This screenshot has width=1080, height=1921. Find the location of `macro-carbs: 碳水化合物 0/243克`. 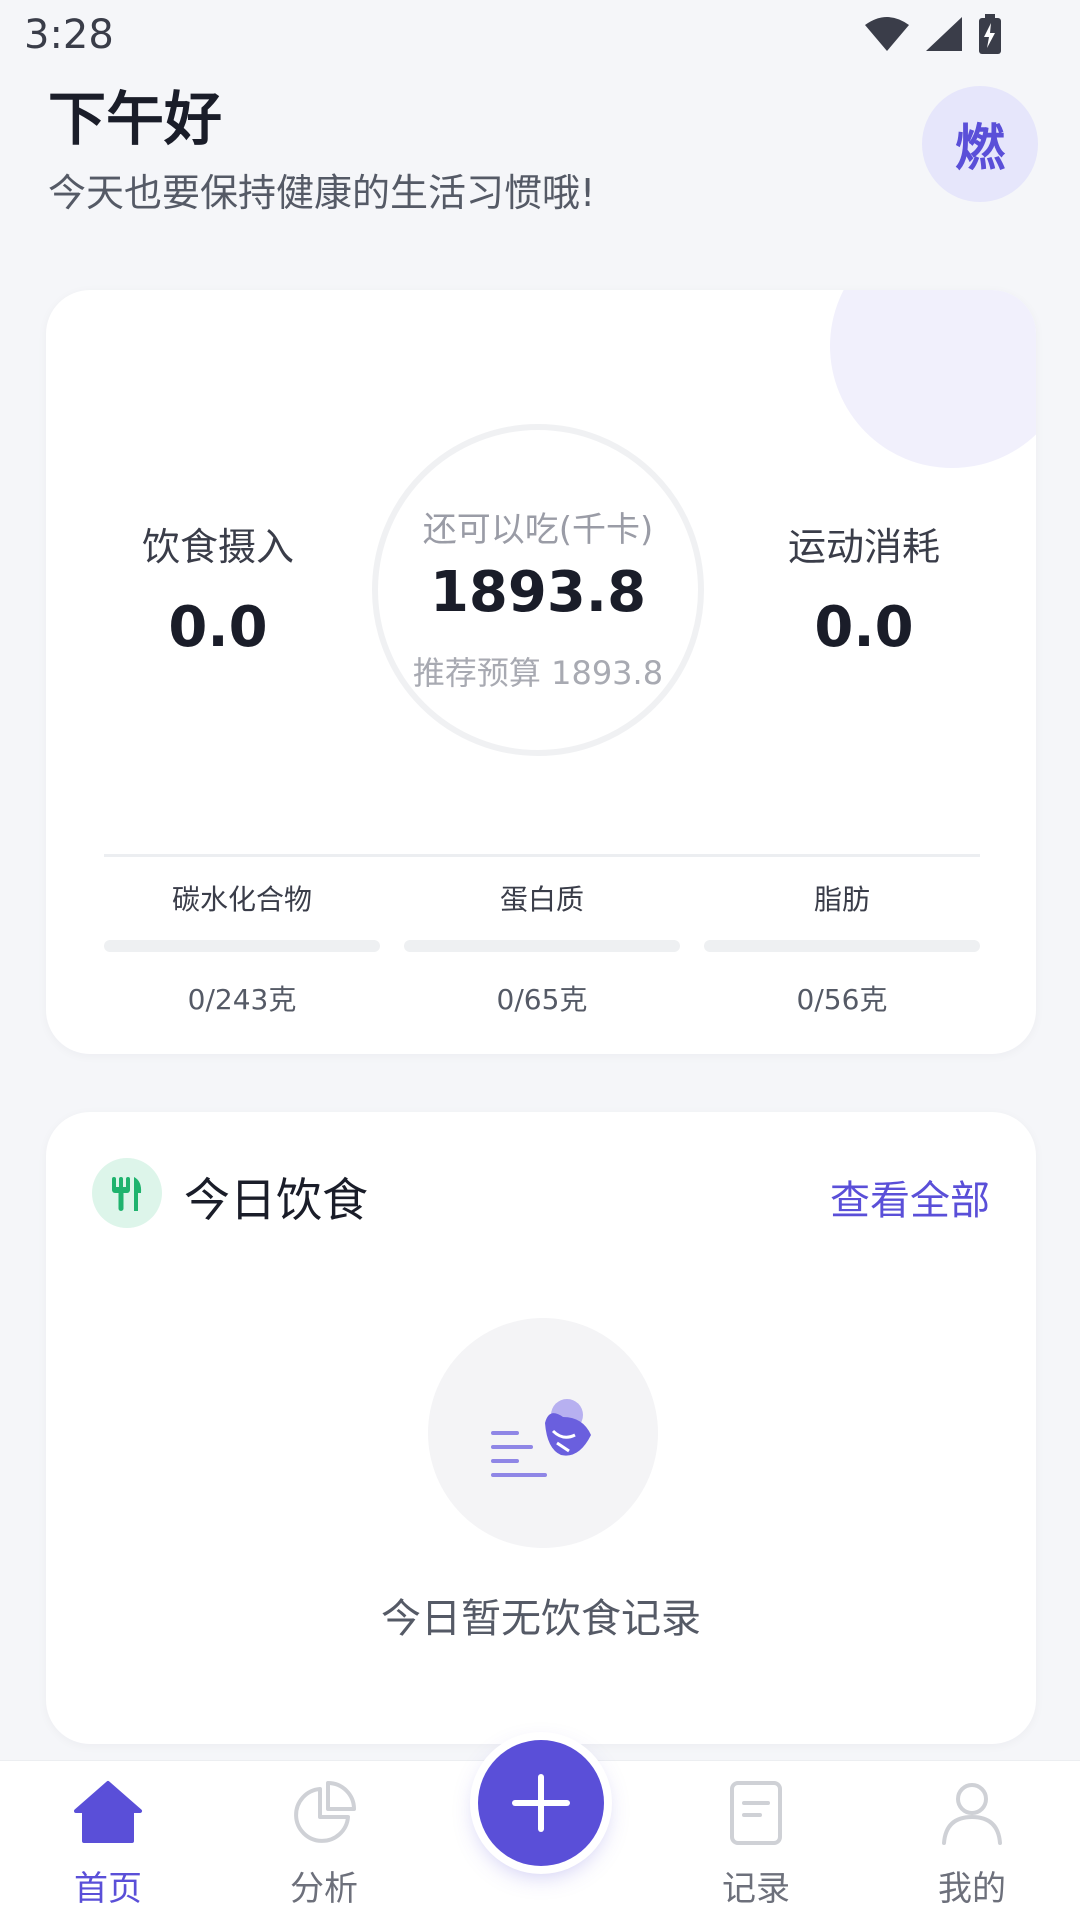

macro-carbs: 碳水化合物 0/243克 is located at coordinates (242, 948).